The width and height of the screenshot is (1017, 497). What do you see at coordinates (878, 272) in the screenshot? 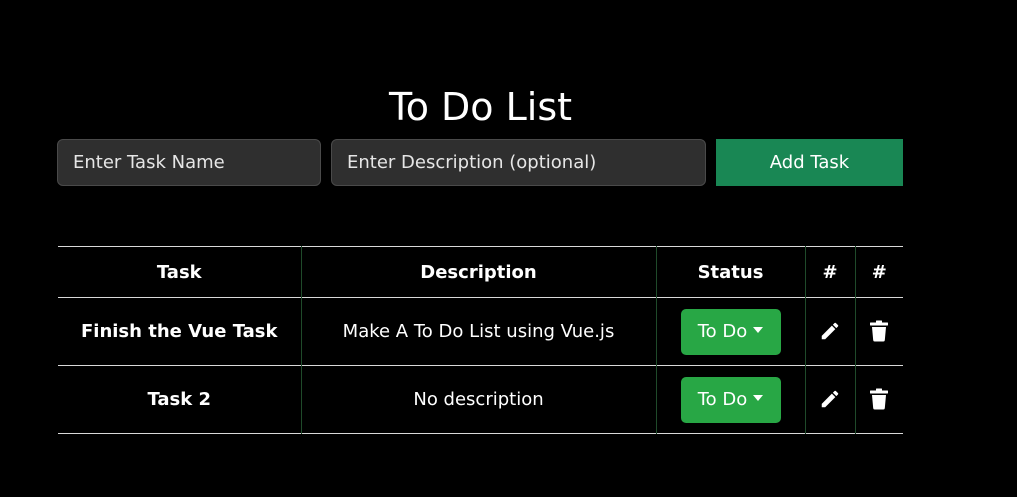
I see `column-header-delete: #` at bounding box center [878, 272].